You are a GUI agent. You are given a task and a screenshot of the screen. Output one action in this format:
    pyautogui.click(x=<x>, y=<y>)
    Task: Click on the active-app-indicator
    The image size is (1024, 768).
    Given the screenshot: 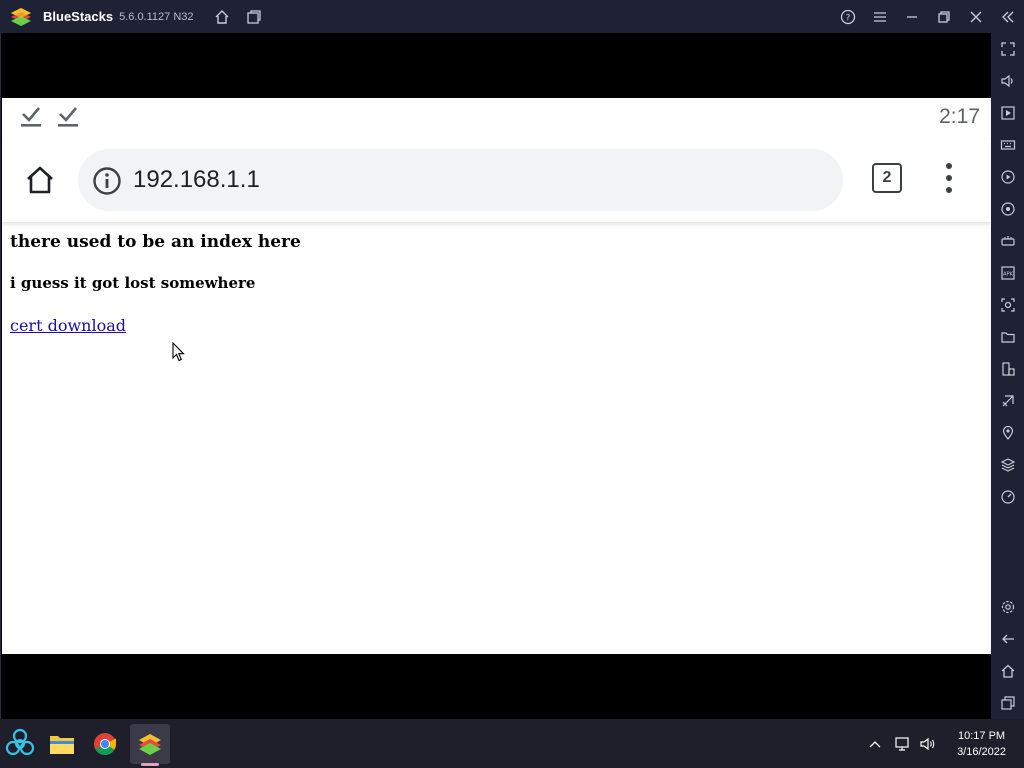 What is the action you would take?
    pyautogui.click(x=150, y=764)
    